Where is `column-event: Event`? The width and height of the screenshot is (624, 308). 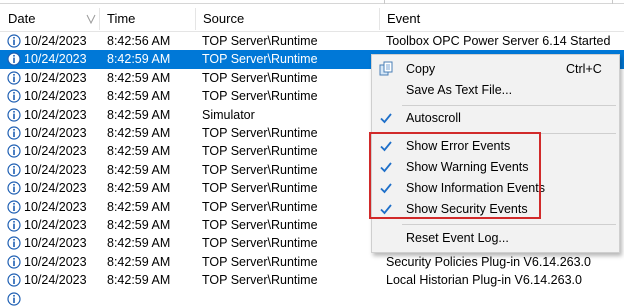
column-event: Event is located at coordinates (501, 19).